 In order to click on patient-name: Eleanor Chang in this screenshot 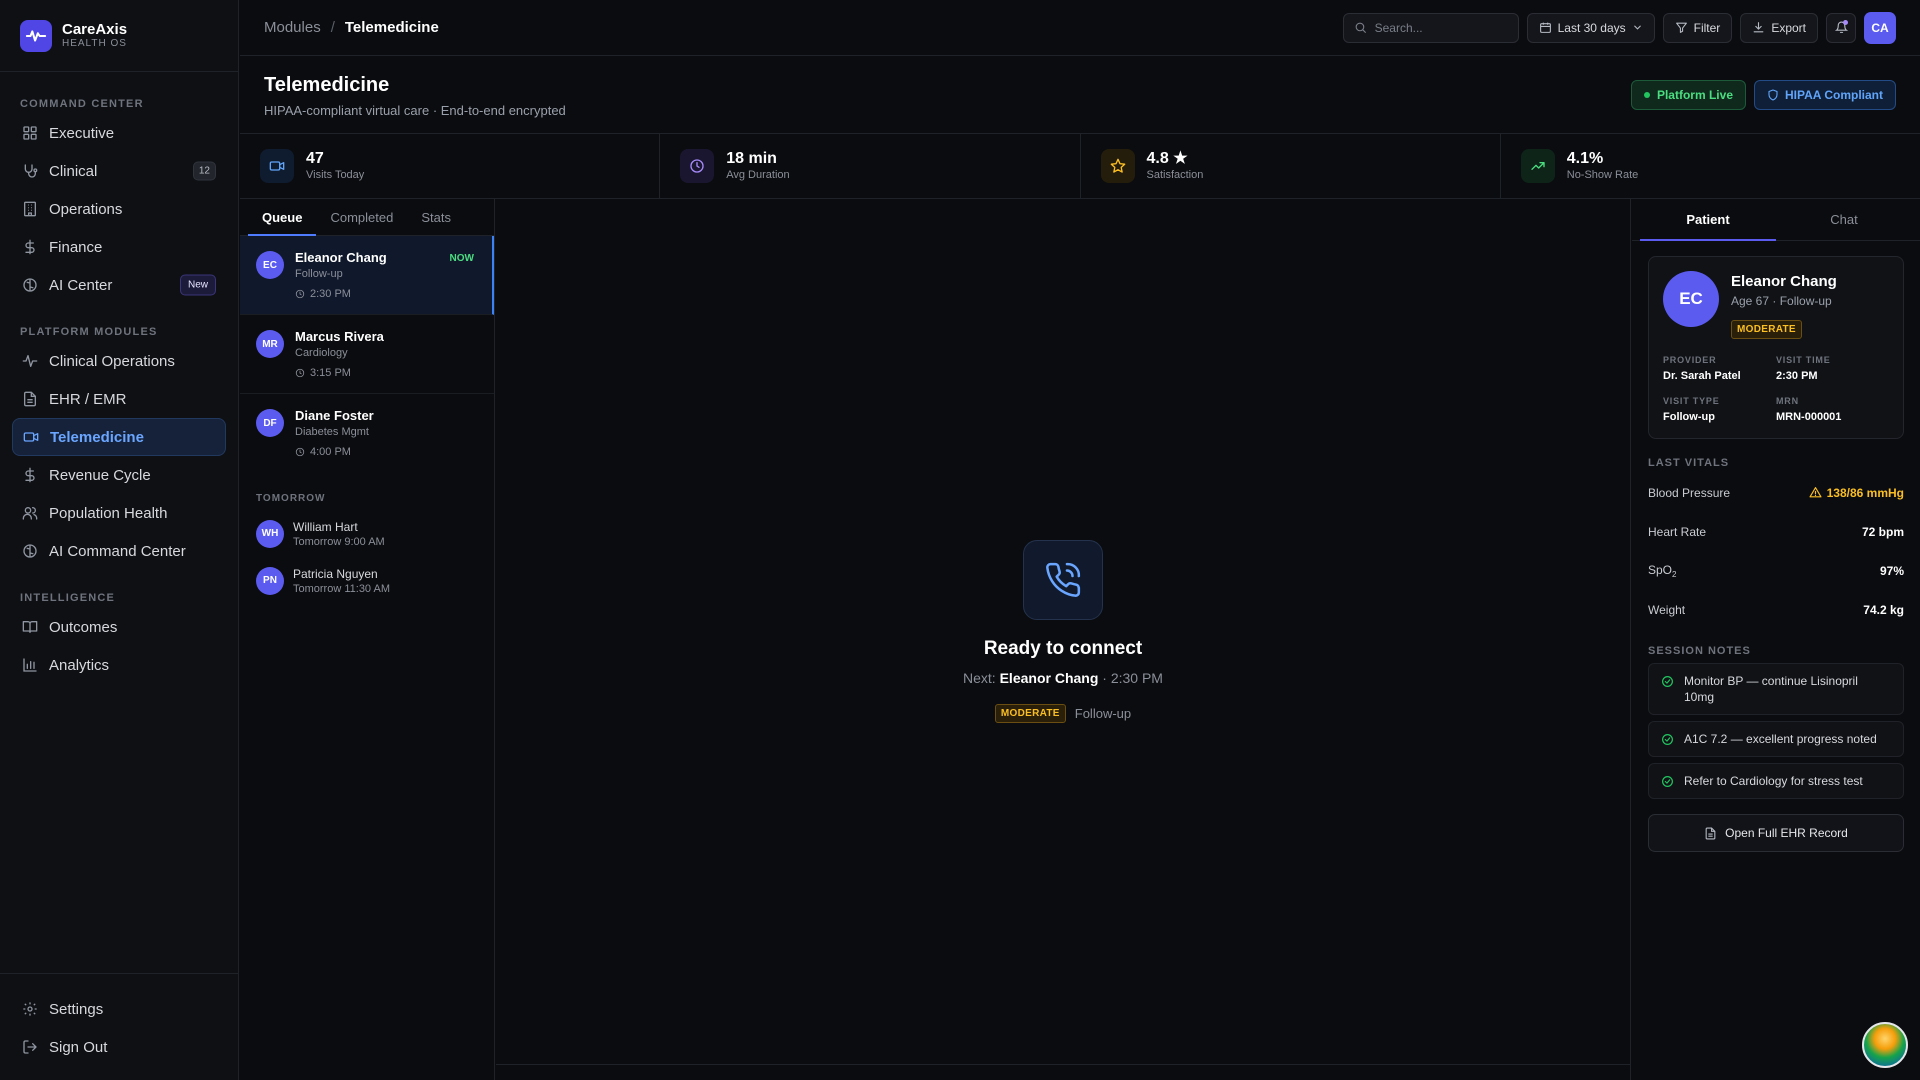, I will do `click(1784, 281)`.